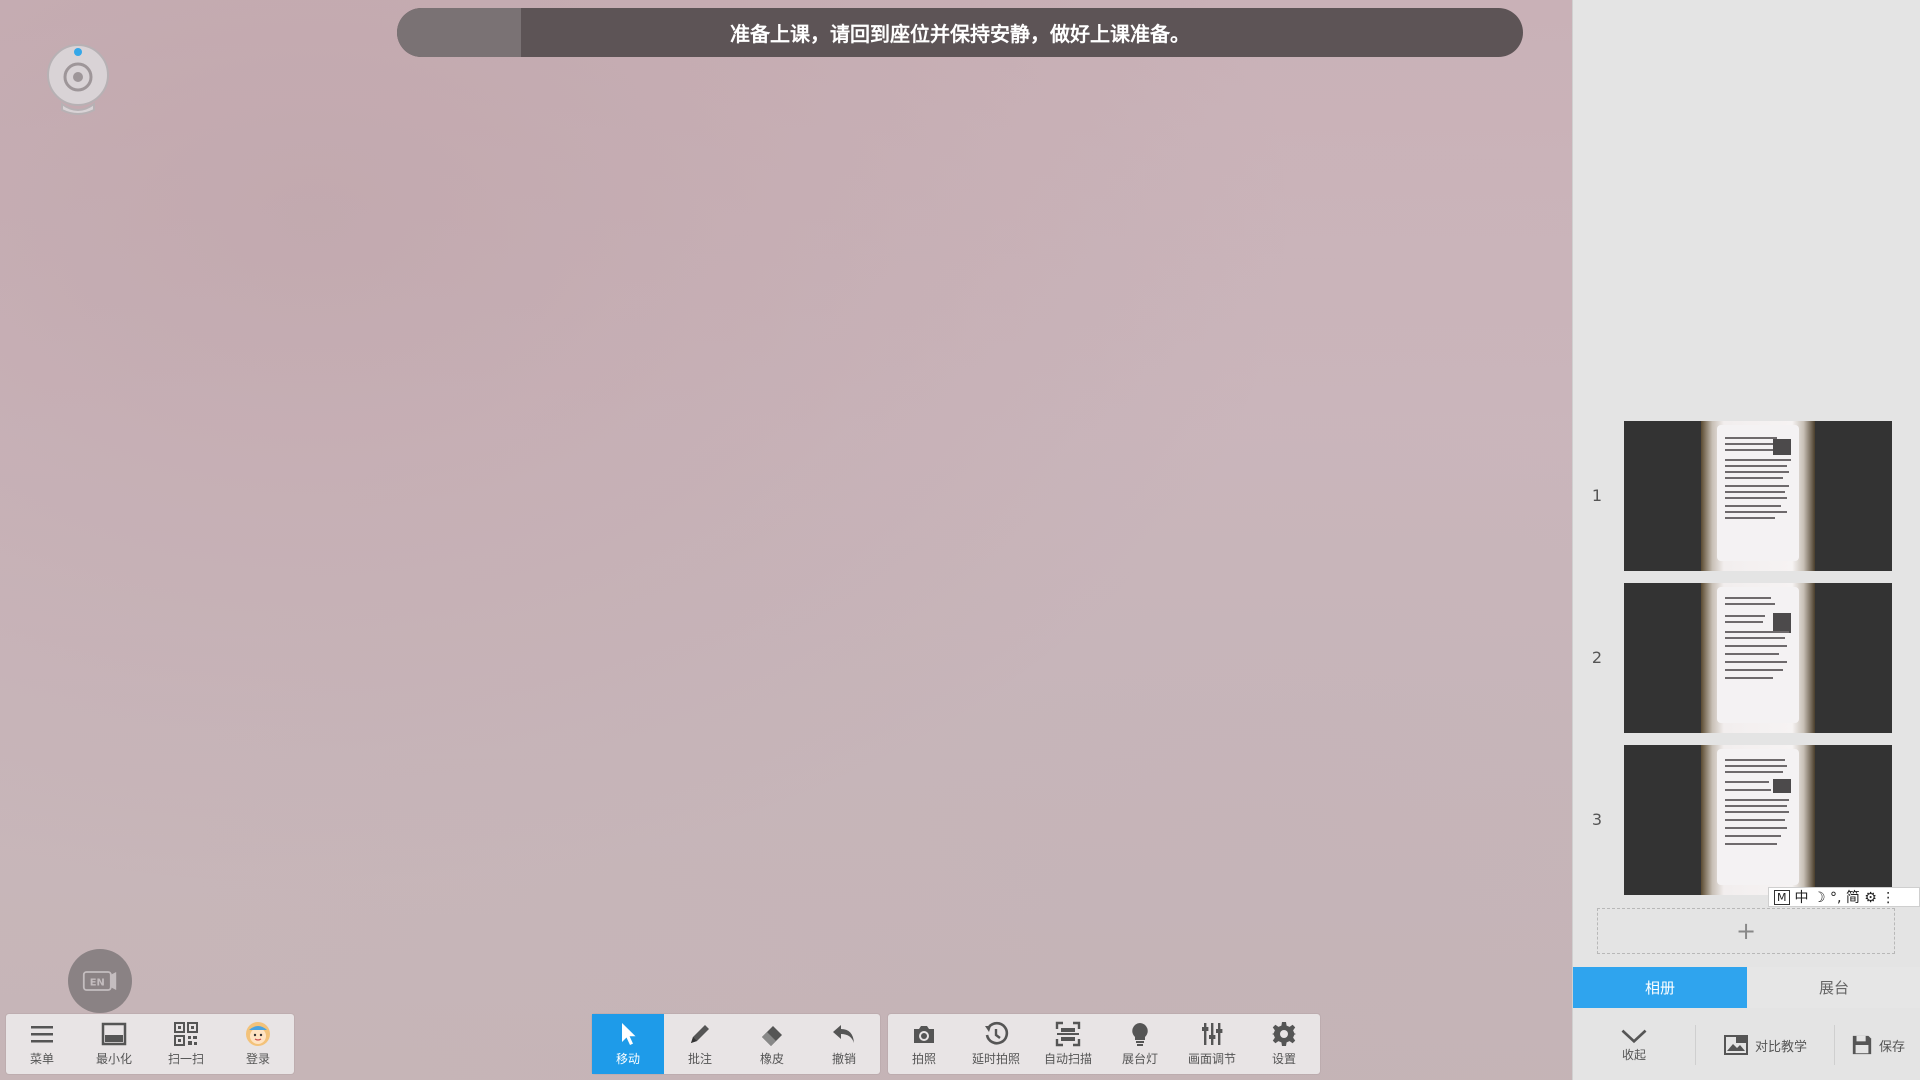 The width and height of the screenshot is (1920, 1080). What do you see at coordinates (42, 1034) in the screenshot?
I see `menu-icon` at bounding box center [42, 1034].